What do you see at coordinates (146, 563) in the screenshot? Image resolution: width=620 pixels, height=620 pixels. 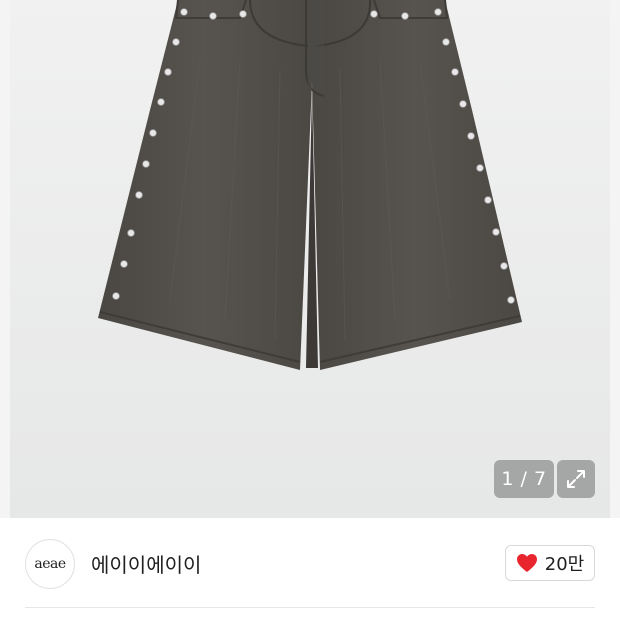 I see `seller-name: 에이이에이이` at bounding box center [146, 563].